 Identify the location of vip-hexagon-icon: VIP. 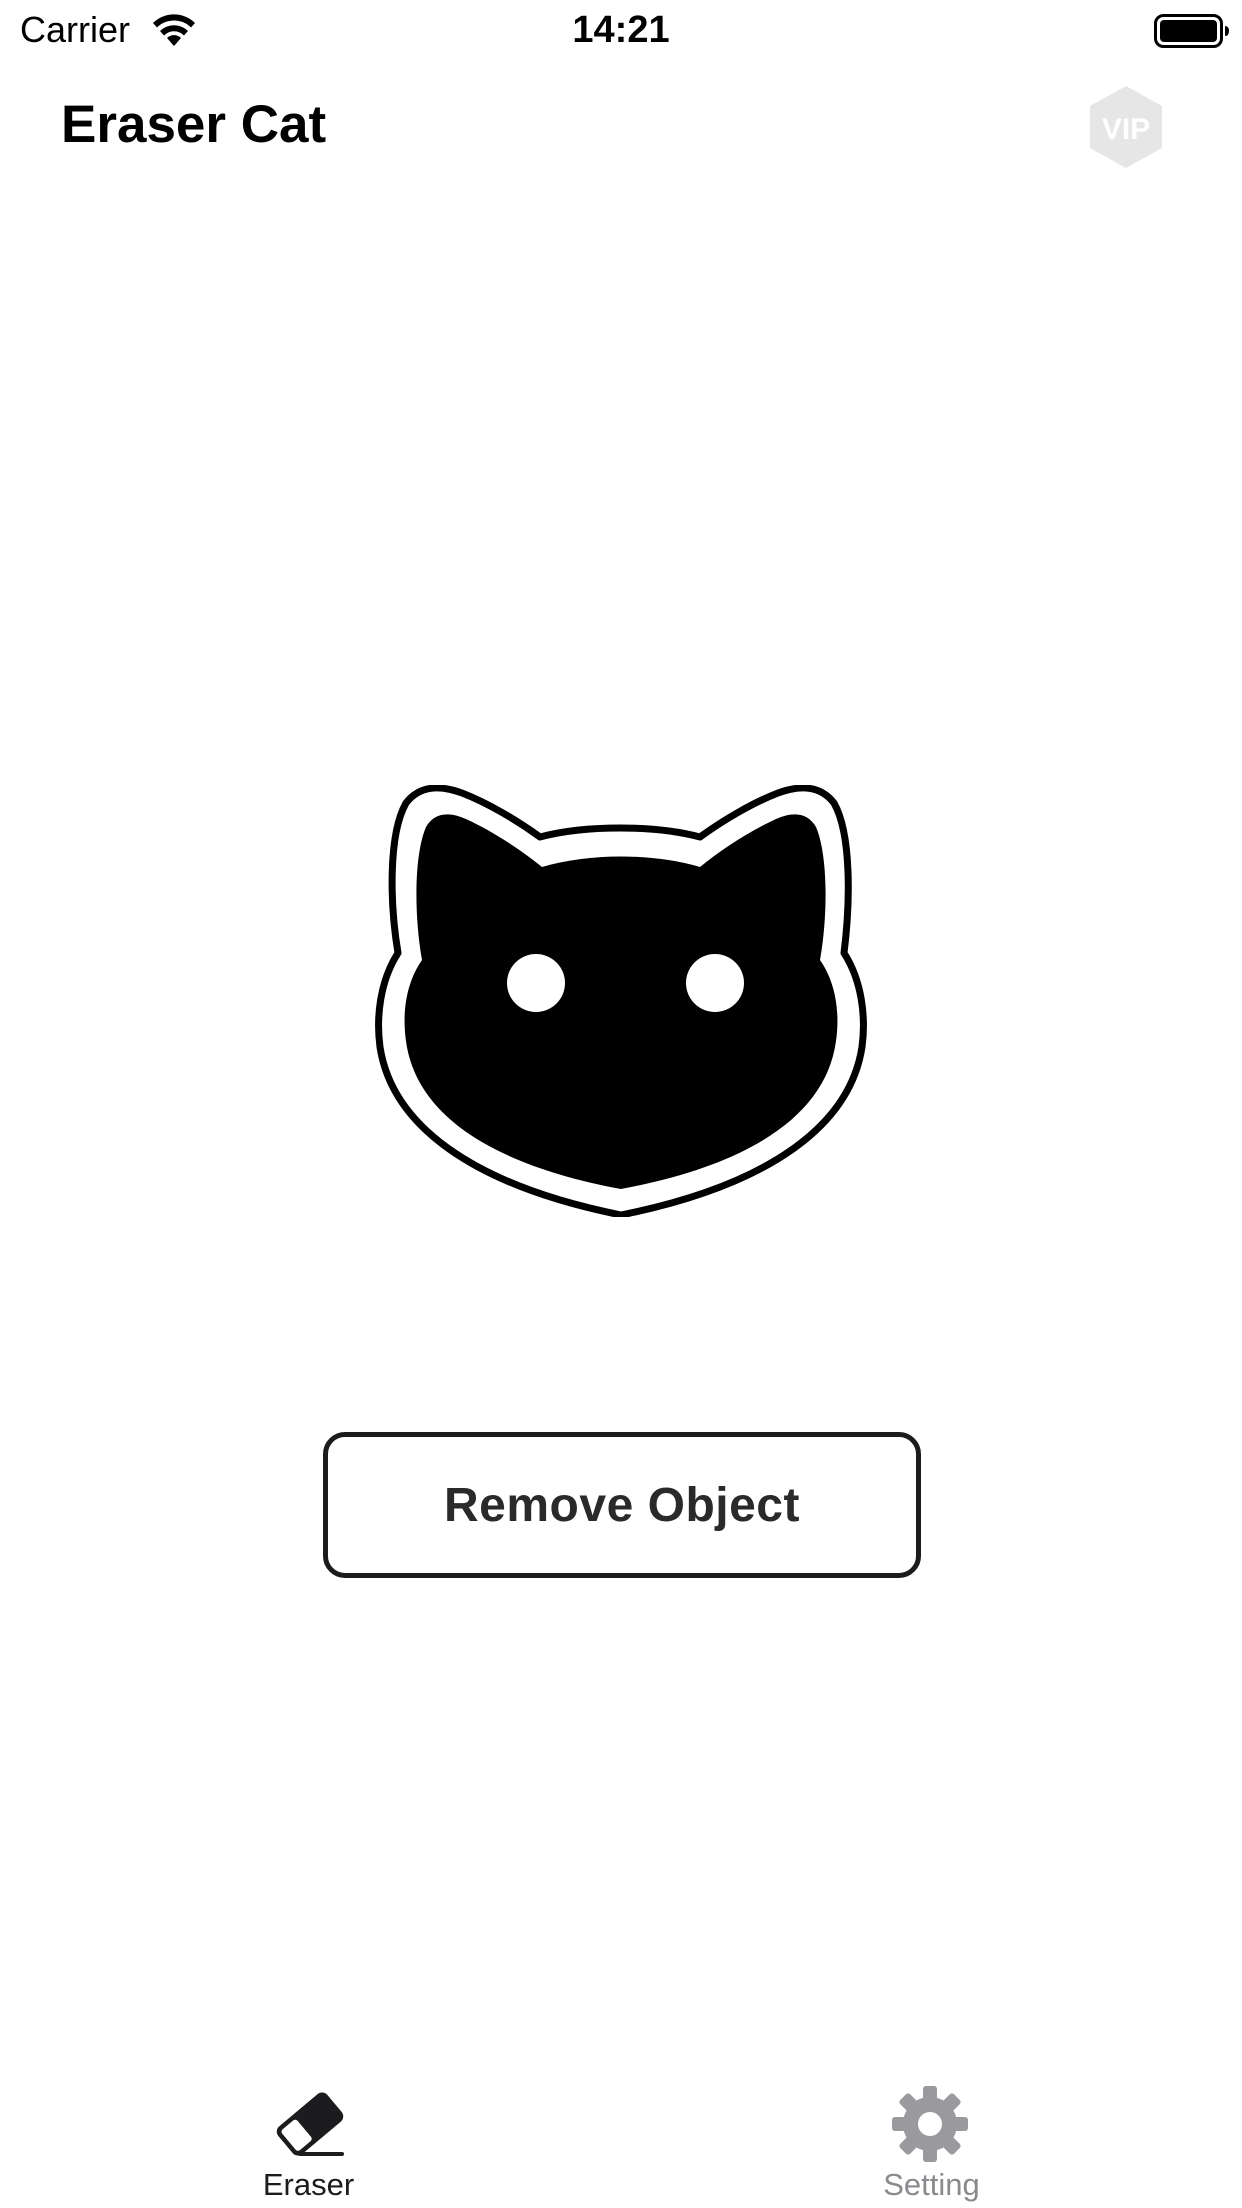
(1126, 127).